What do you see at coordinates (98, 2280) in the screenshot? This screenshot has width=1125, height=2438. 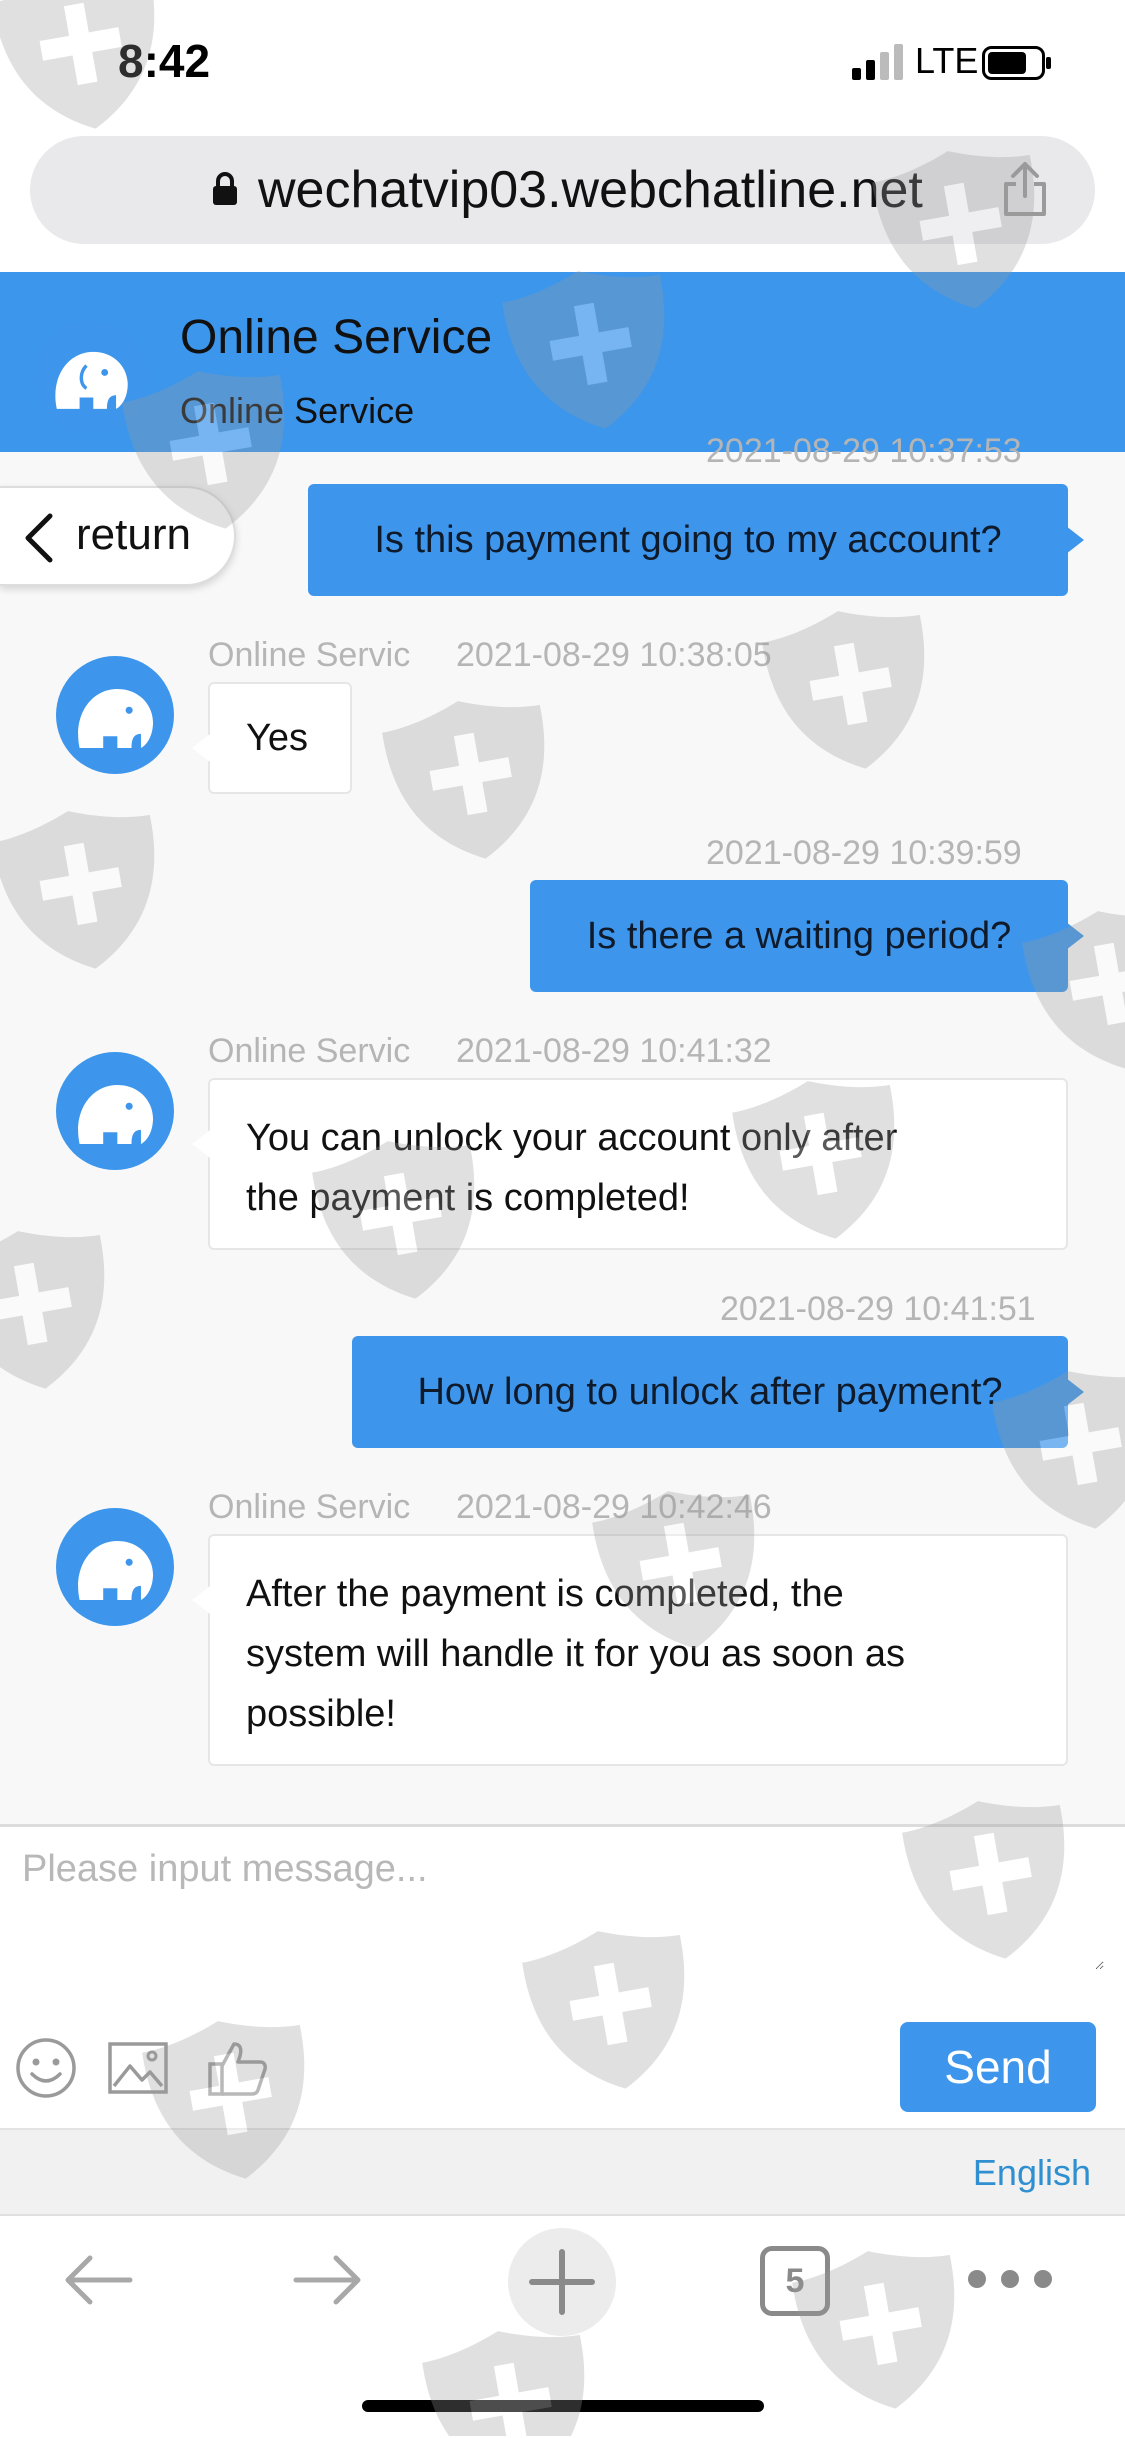 I see `back-arrow-icon` at bounding box center [98, 2280].